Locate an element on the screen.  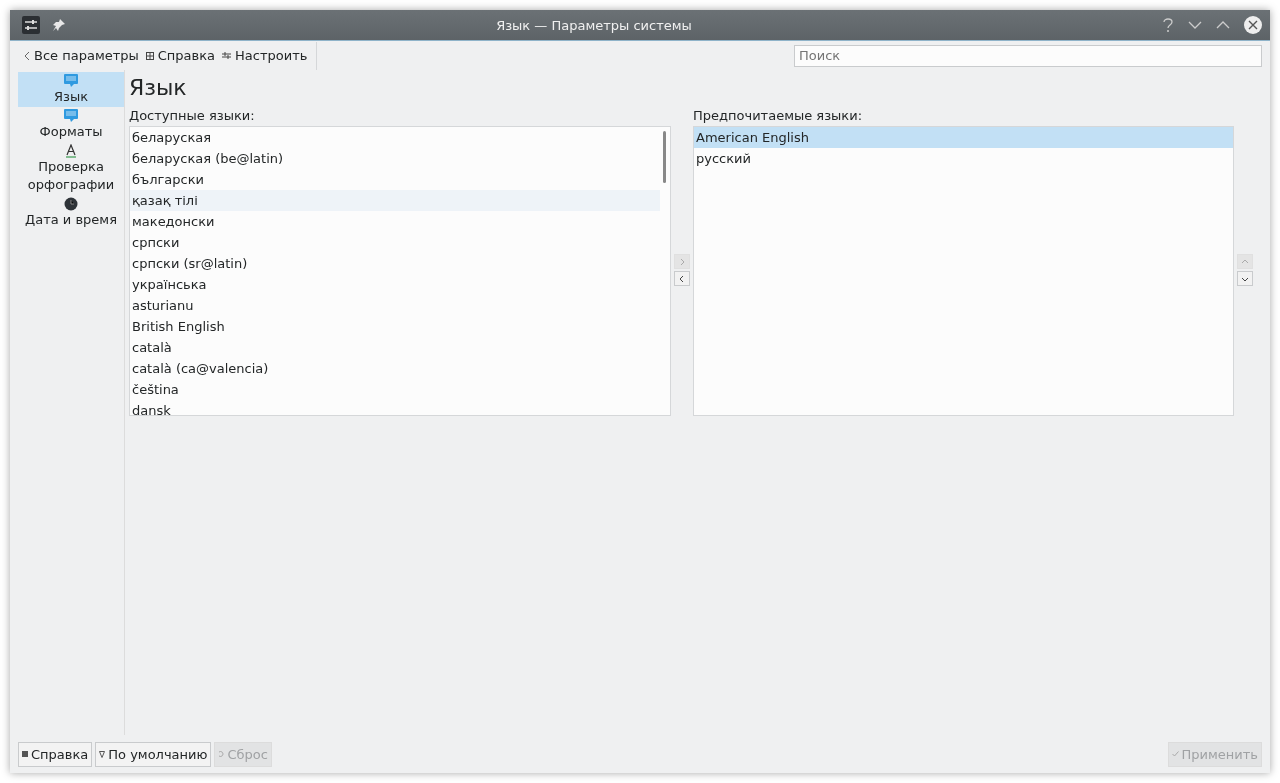
list-item: български is located at coordinates (395, 179).